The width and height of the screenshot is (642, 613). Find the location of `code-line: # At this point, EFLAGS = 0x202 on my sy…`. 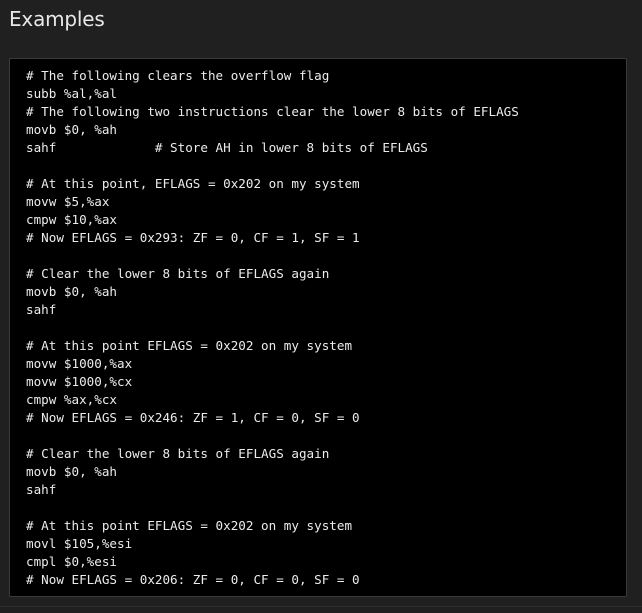

code-line: # At this point, EFLAGS = 0x202 on my sy… is located at coordinates (193, 183).